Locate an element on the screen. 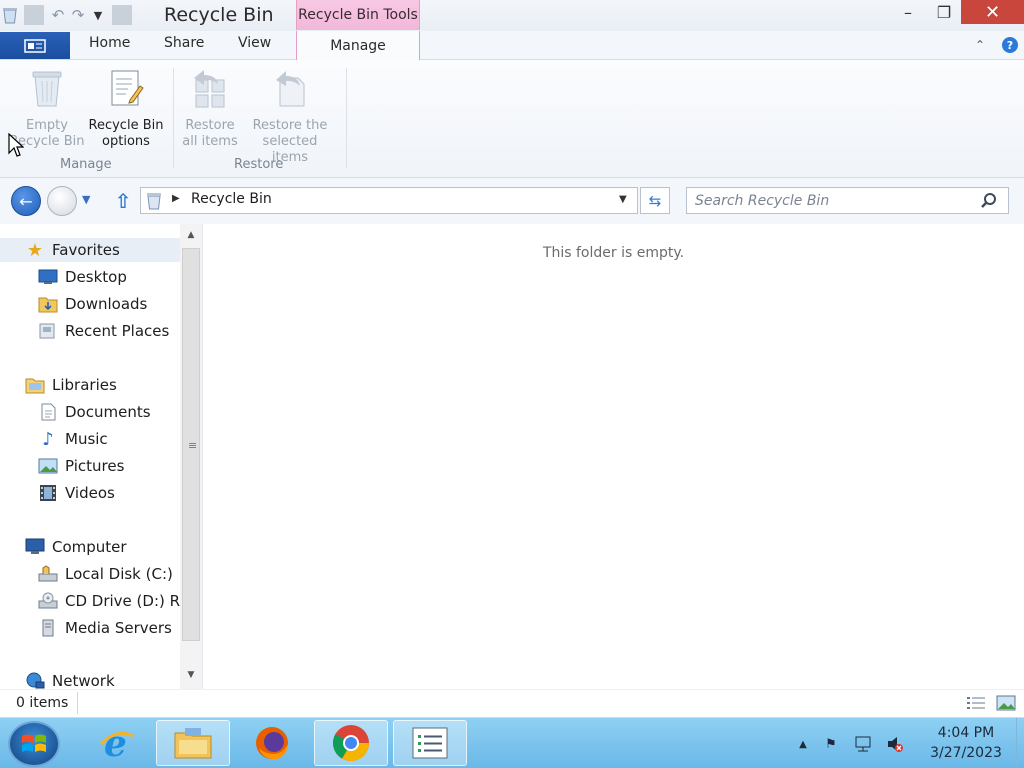 The image size is (1024, 768). nav-item-computer: Computer is located at coordinates (75, 547).